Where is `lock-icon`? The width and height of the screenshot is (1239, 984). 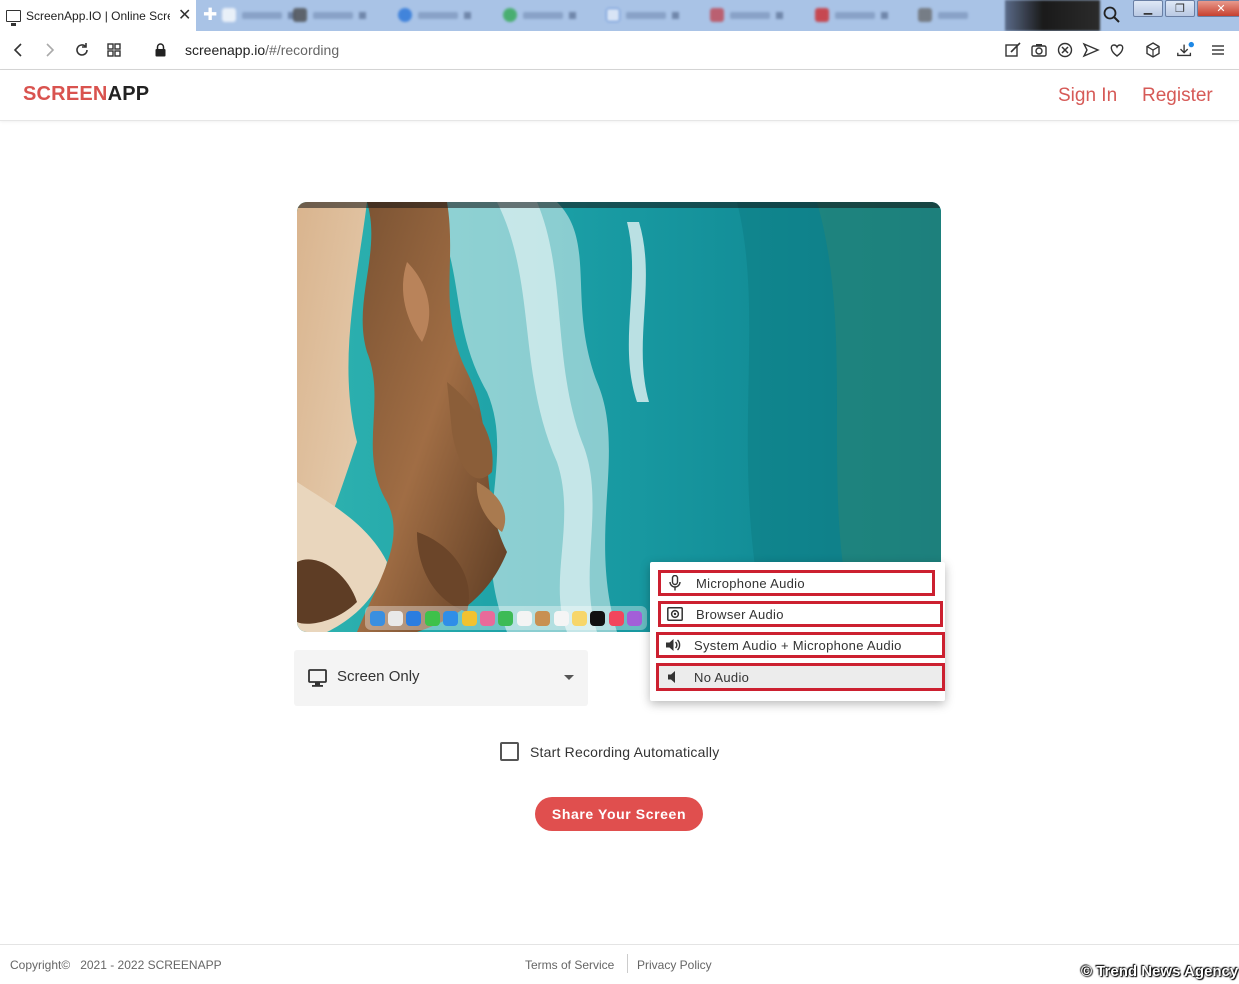
lock-icon is located at coordinates (160, 50).